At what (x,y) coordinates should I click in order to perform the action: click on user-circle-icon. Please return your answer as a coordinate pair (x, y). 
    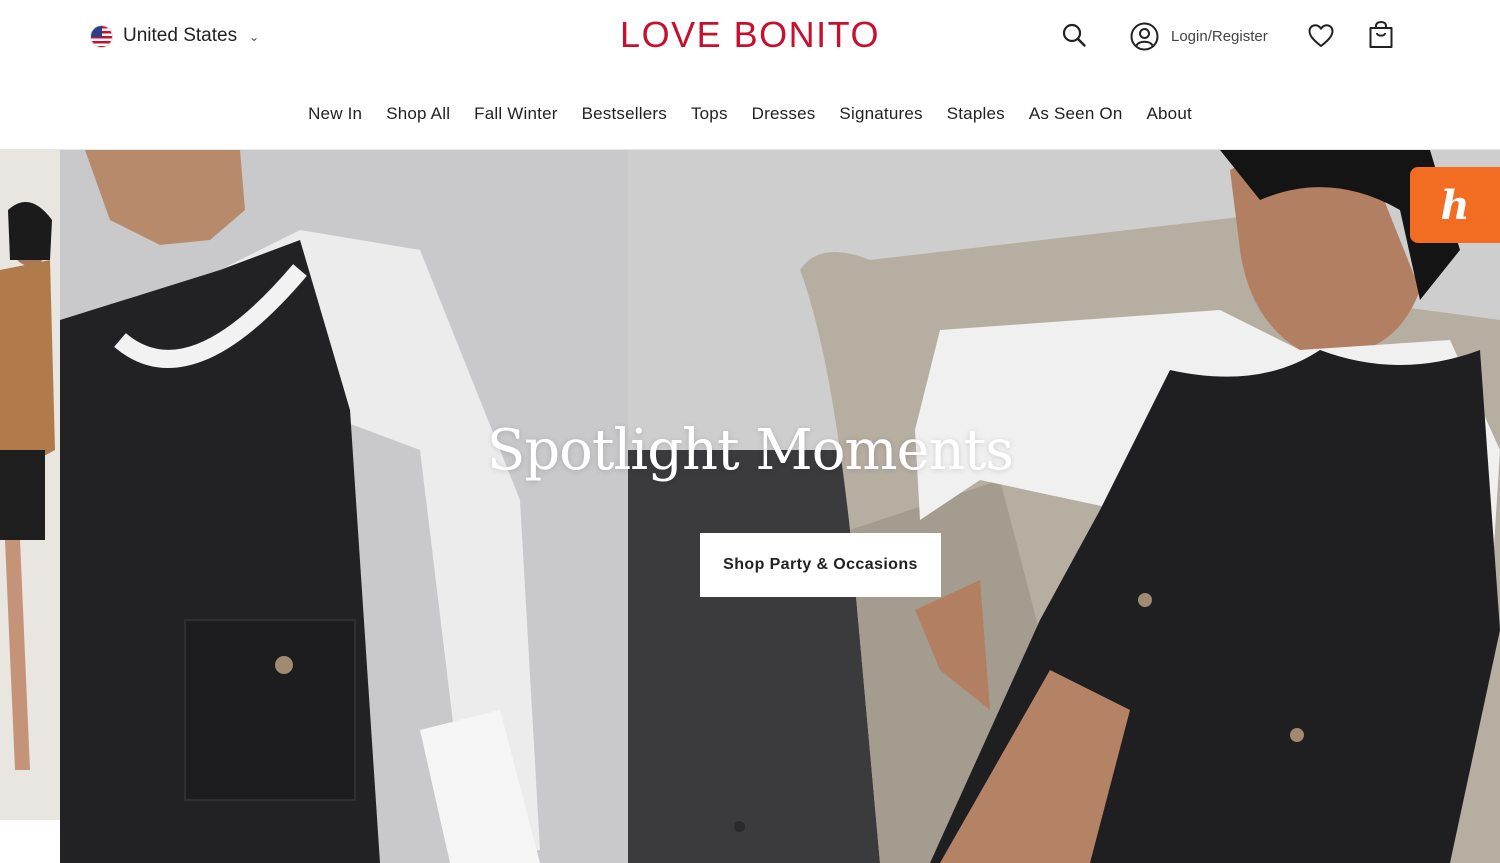
    Looking at the image, I should click on (1144, 36).